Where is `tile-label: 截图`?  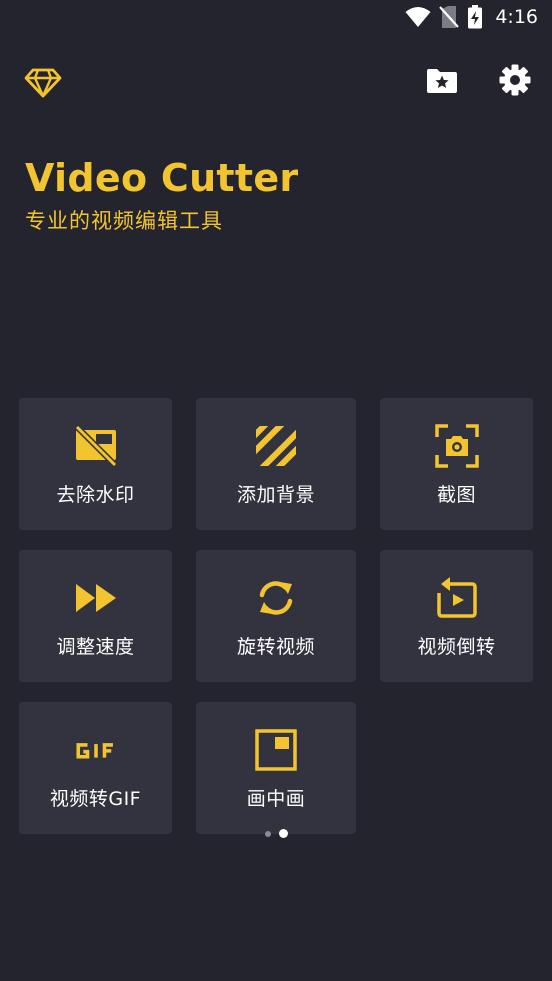
tile-label: 截图 is located at coordinates (456, 495).